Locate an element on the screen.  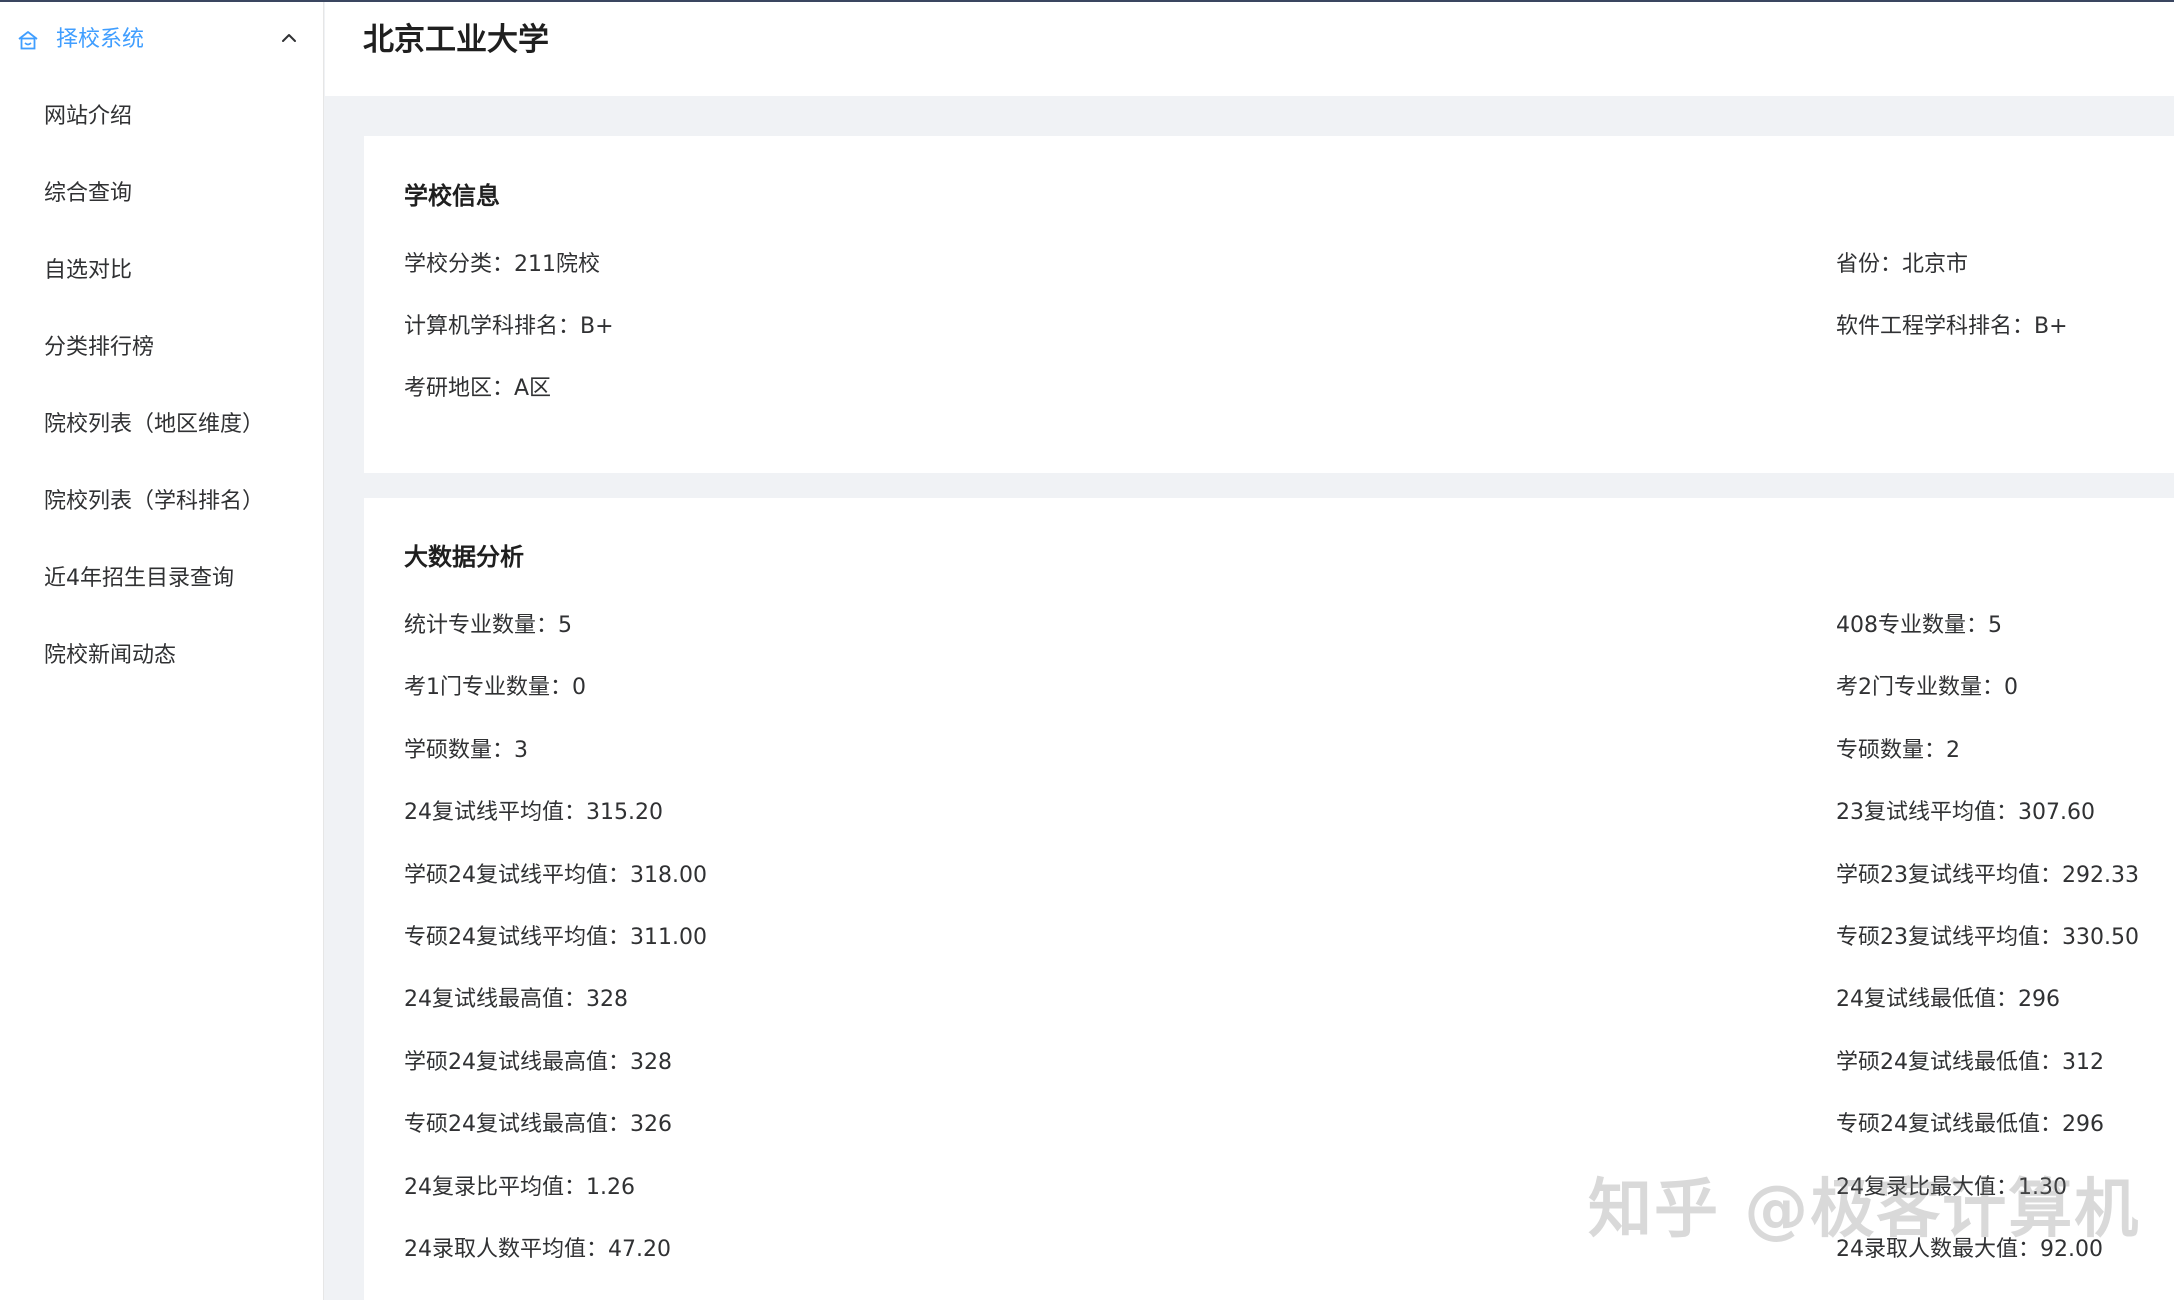
stat-field: 专硕23复试线平均值：330.50 is located at coordinates (1987, 937).